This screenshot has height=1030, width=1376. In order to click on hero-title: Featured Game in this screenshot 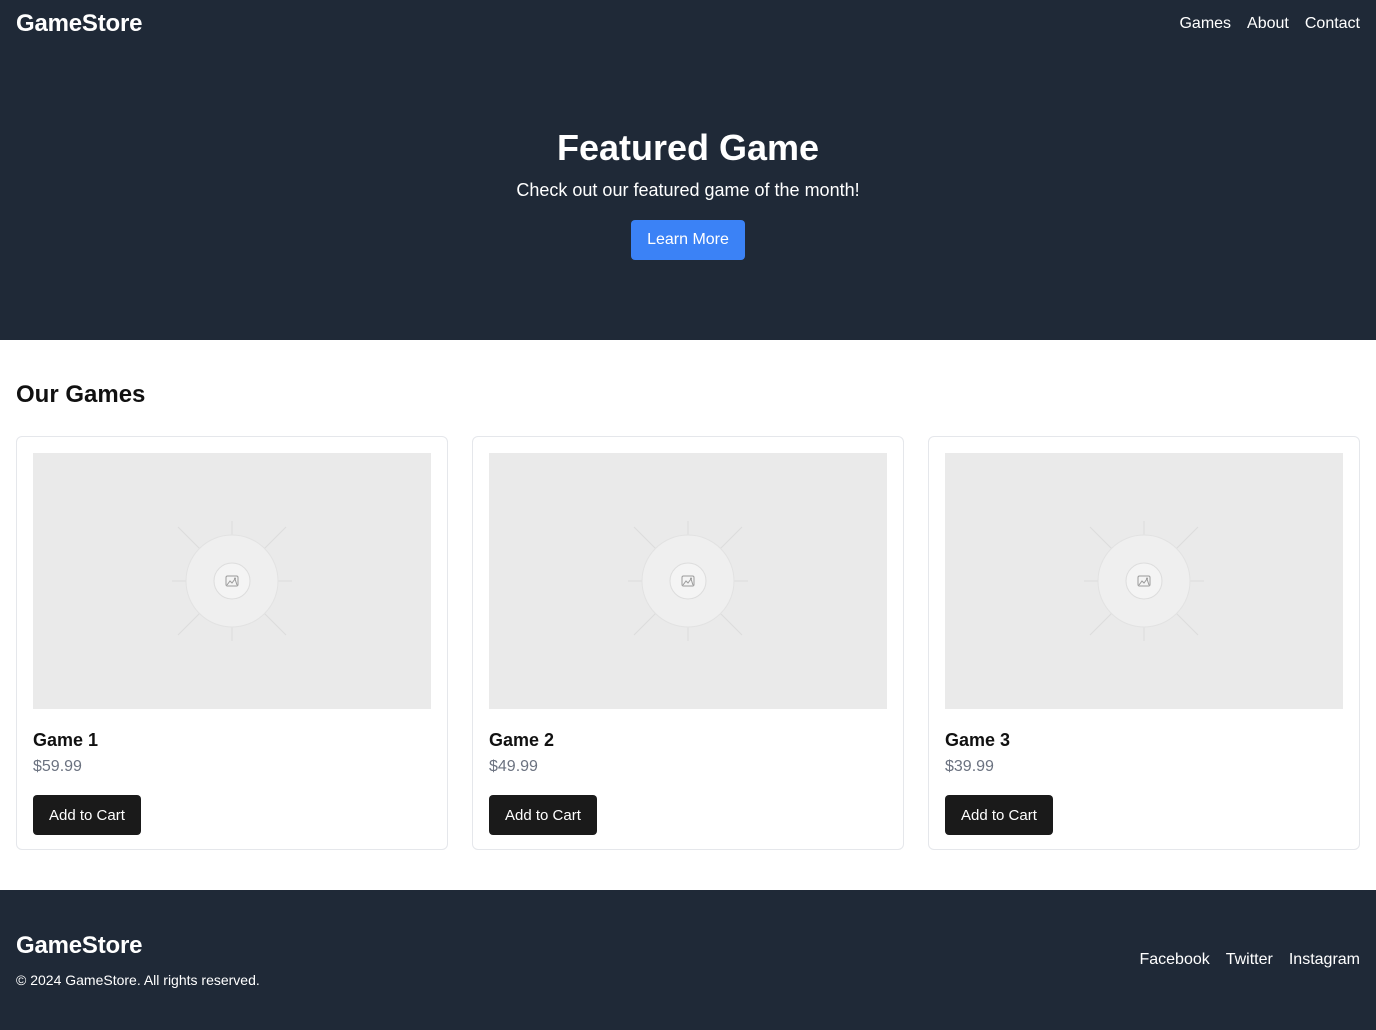, I will do `click(688, 147)`.